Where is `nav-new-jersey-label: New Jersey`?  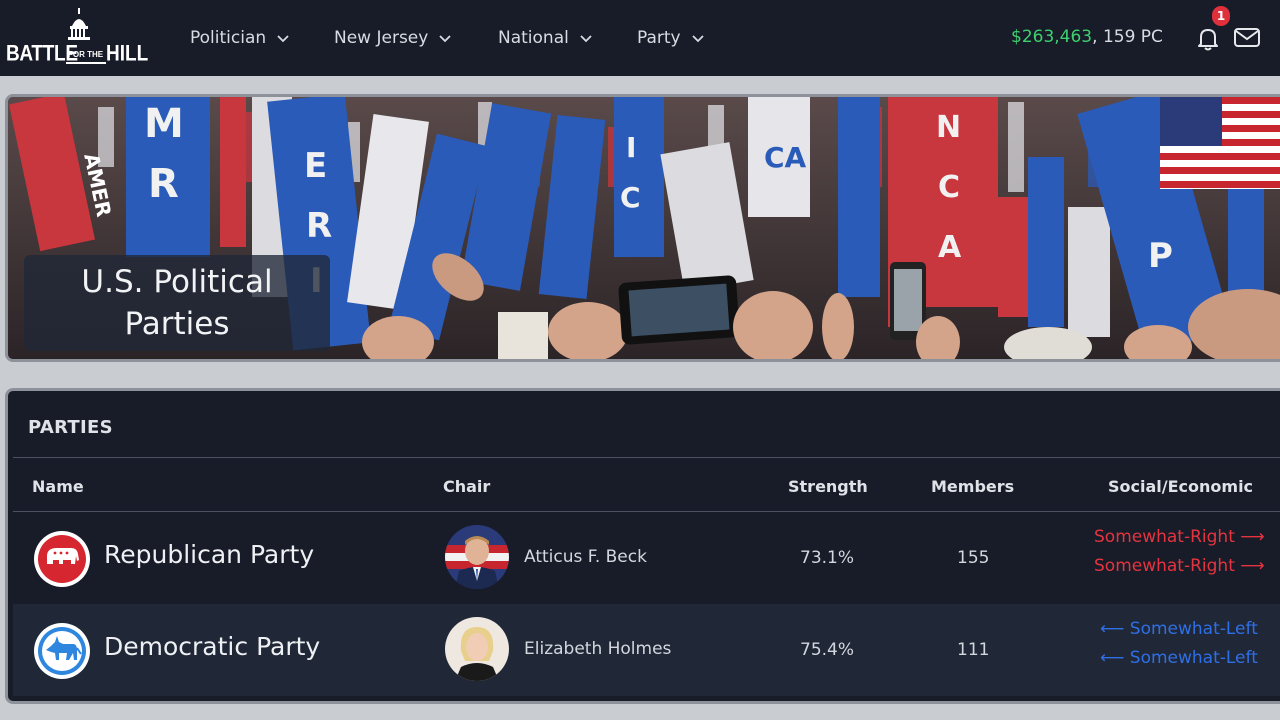
nav-new-jersey-label: New Jersey is located at coordinates (381, 38).